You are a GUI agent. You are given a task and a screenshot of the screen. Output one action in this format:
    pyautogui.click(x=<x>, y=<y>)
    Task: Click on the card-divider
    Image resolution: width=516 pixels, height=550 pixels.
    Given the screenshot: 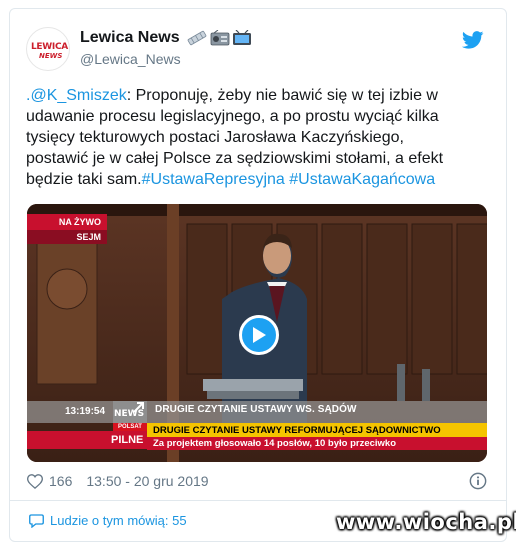 What is the action you would take?
    pyautogui.click(x=258, y=500)
    